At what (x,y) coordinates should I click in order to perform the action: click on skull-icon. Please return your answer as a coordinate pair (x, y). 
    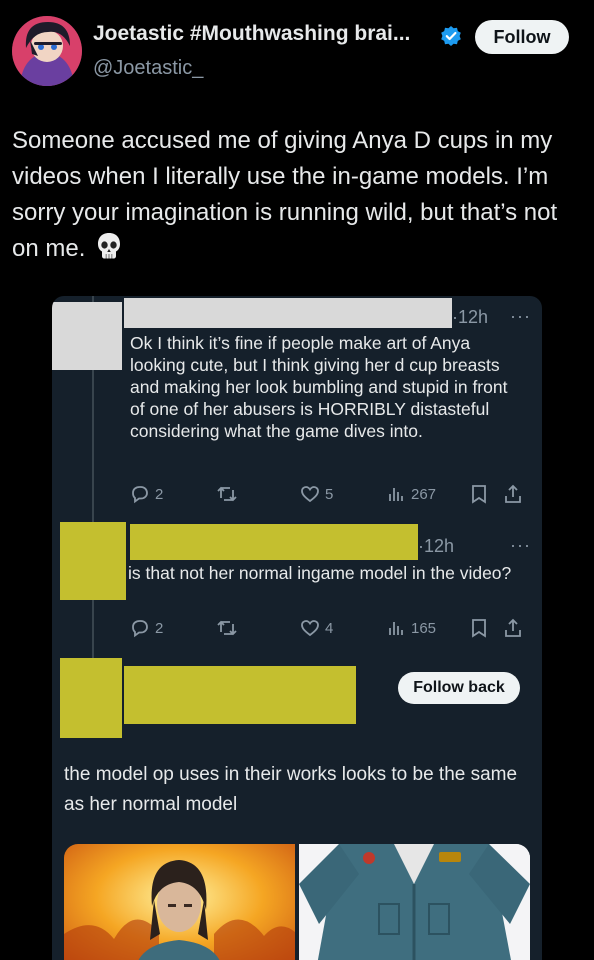
    Looking at the image, I should click on (109, 246).